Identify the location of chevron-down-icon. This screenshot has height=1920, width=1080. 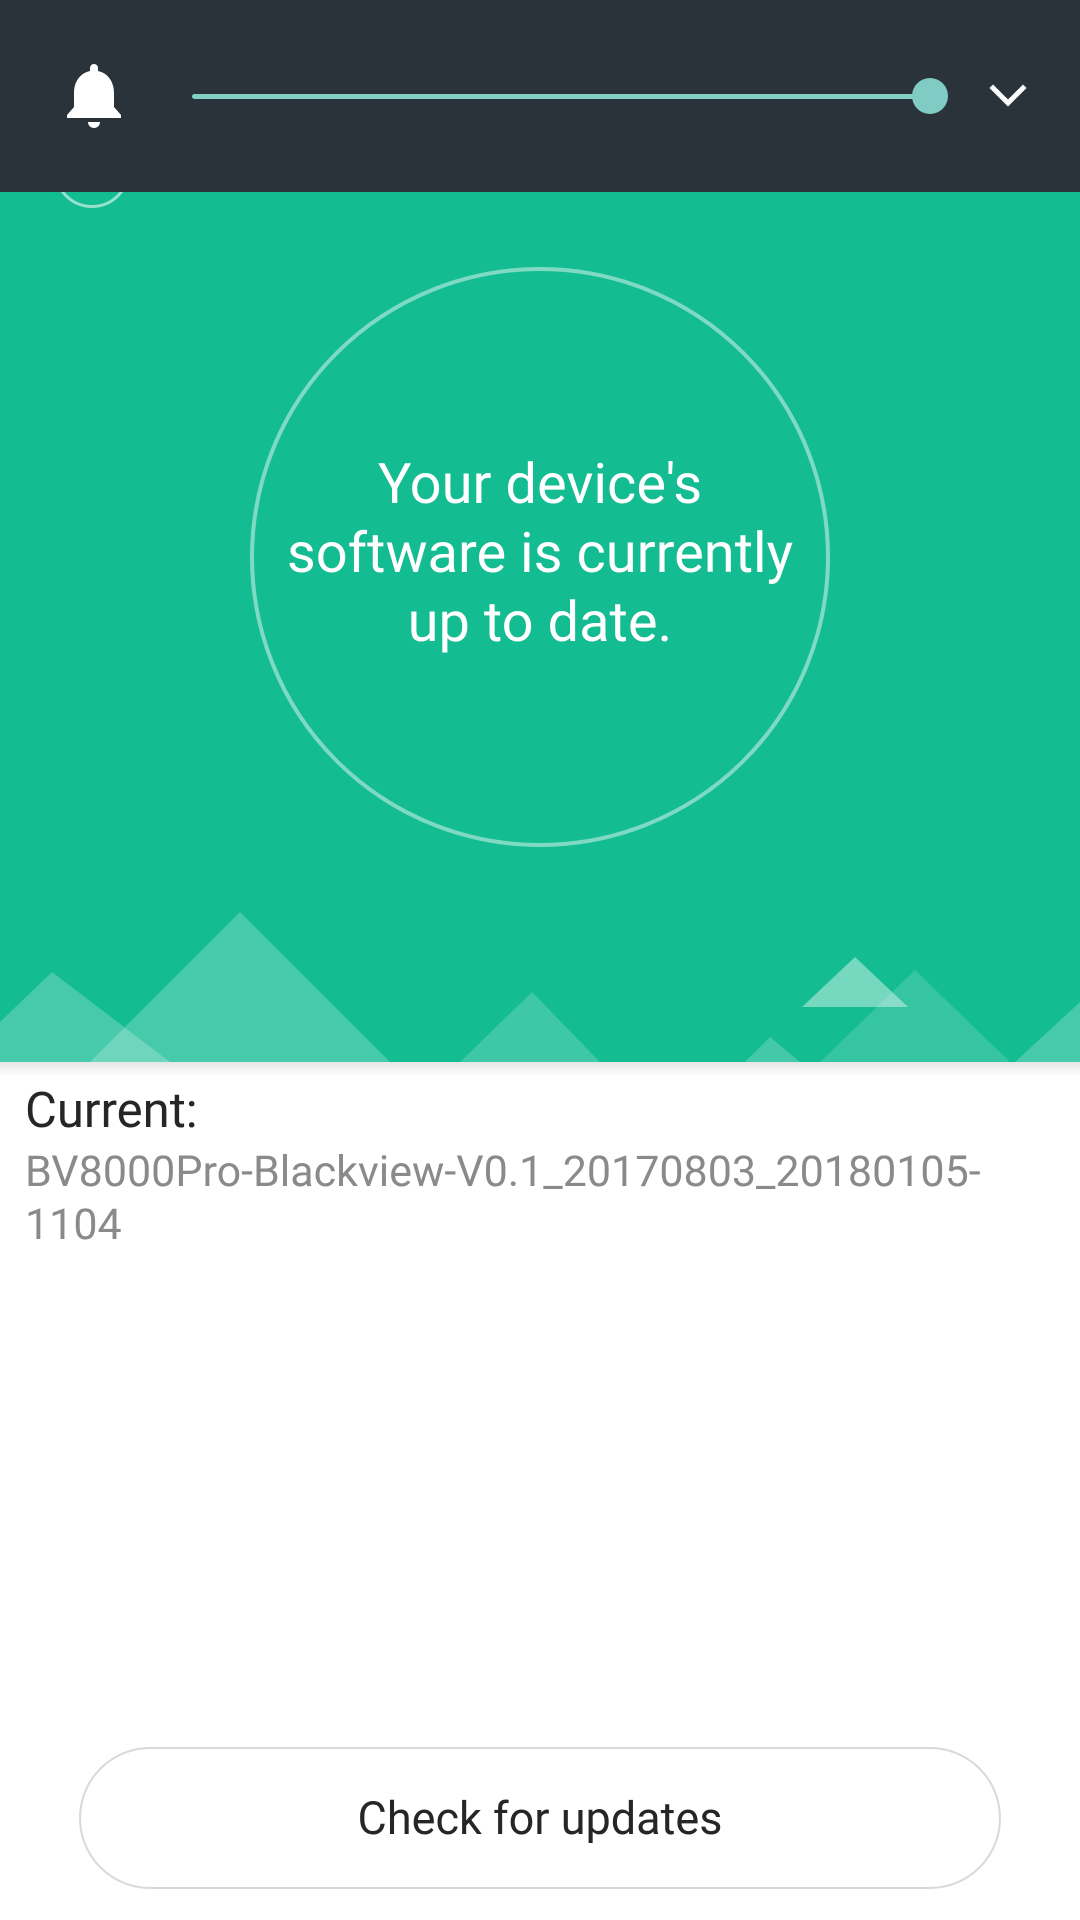
(1008, 97).